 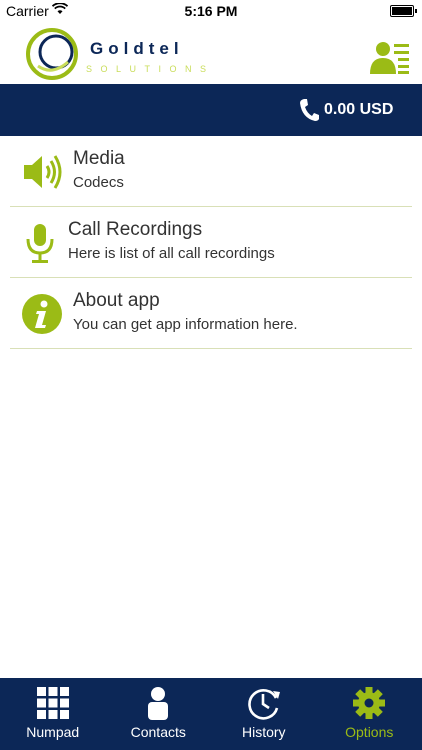 I want to click on tab-contacts-label: Contacts, so click(x=158, y=732).